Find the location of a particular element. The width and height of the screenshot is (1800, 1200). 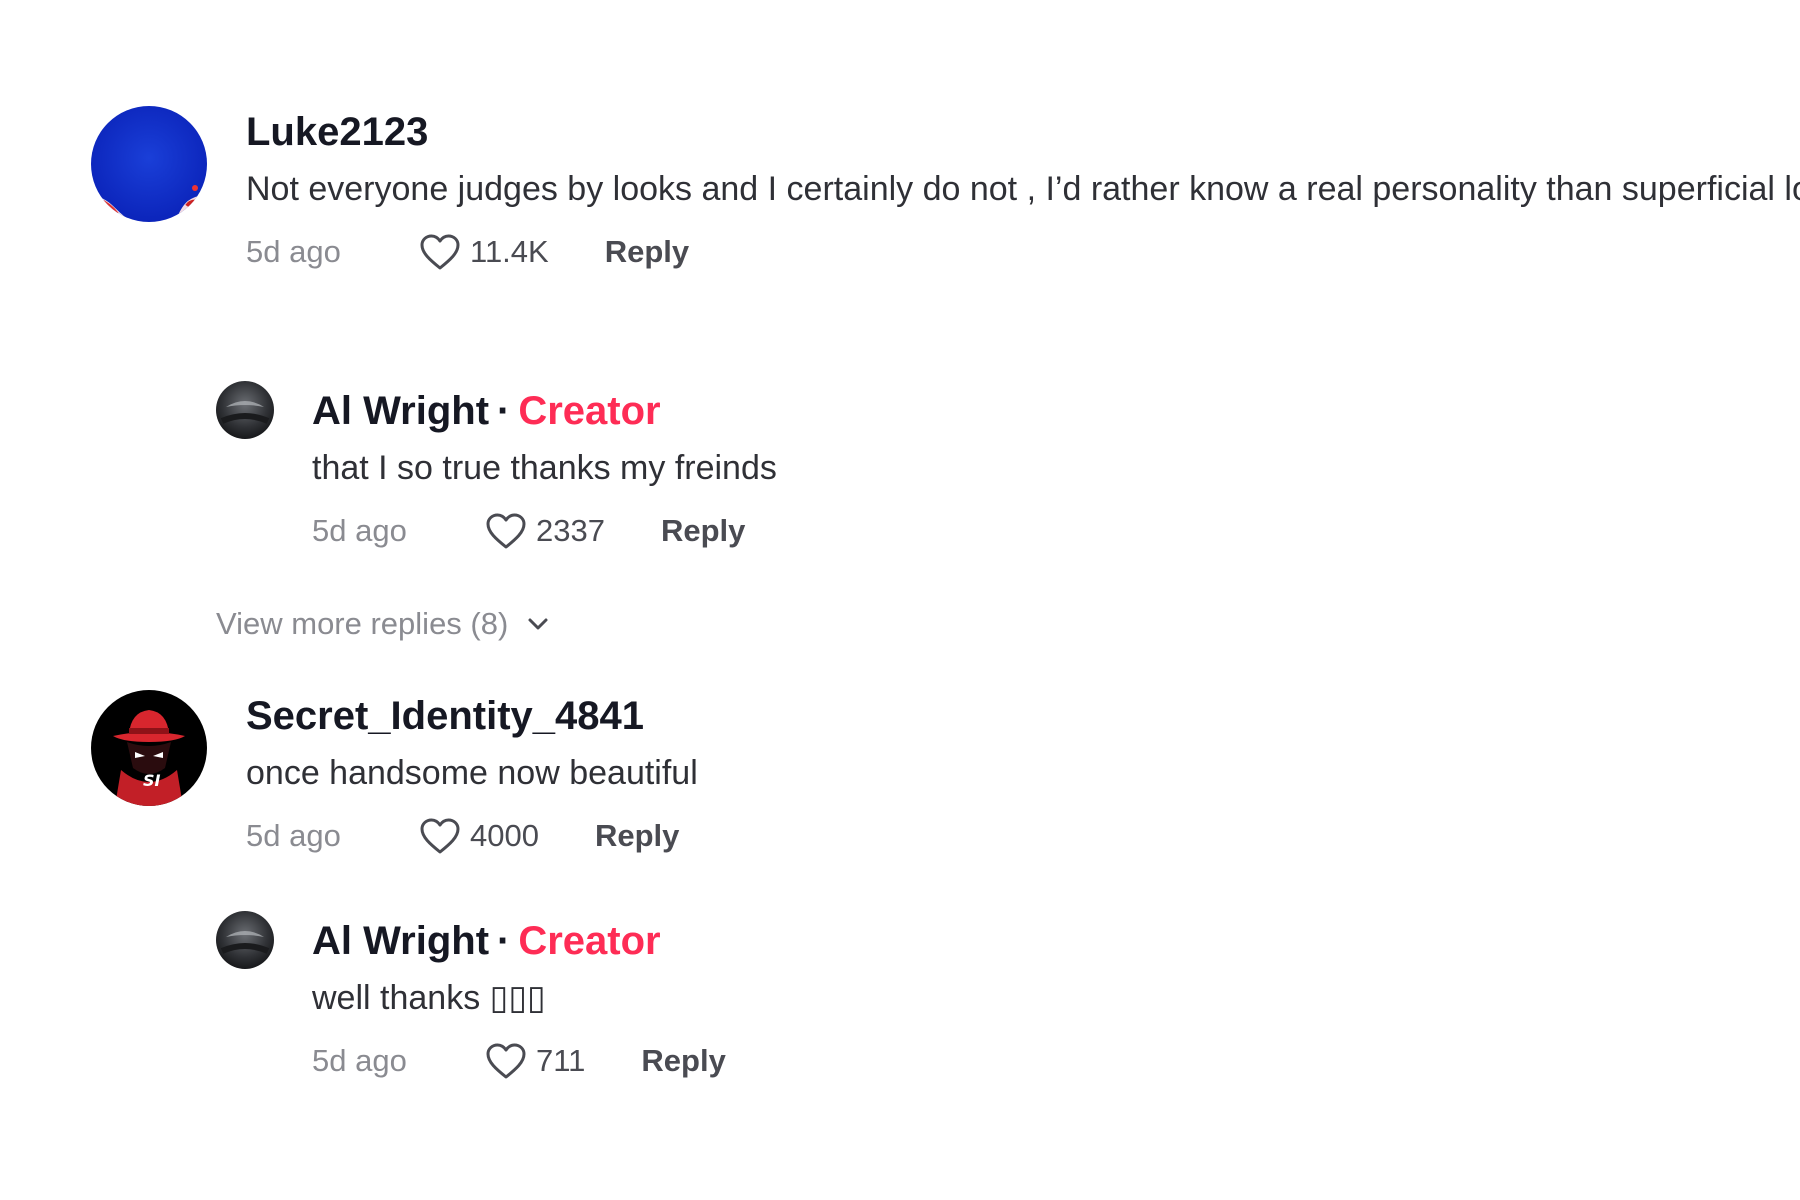

chevron-down-icon is located at coordinates (538, 624).